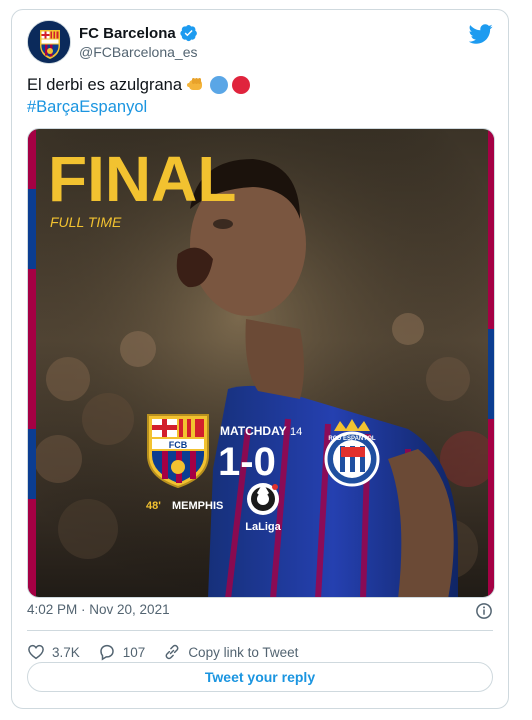 The height and width of the screenshot is (720, 532). I want to click on score: 1-0, so click(247, 462).